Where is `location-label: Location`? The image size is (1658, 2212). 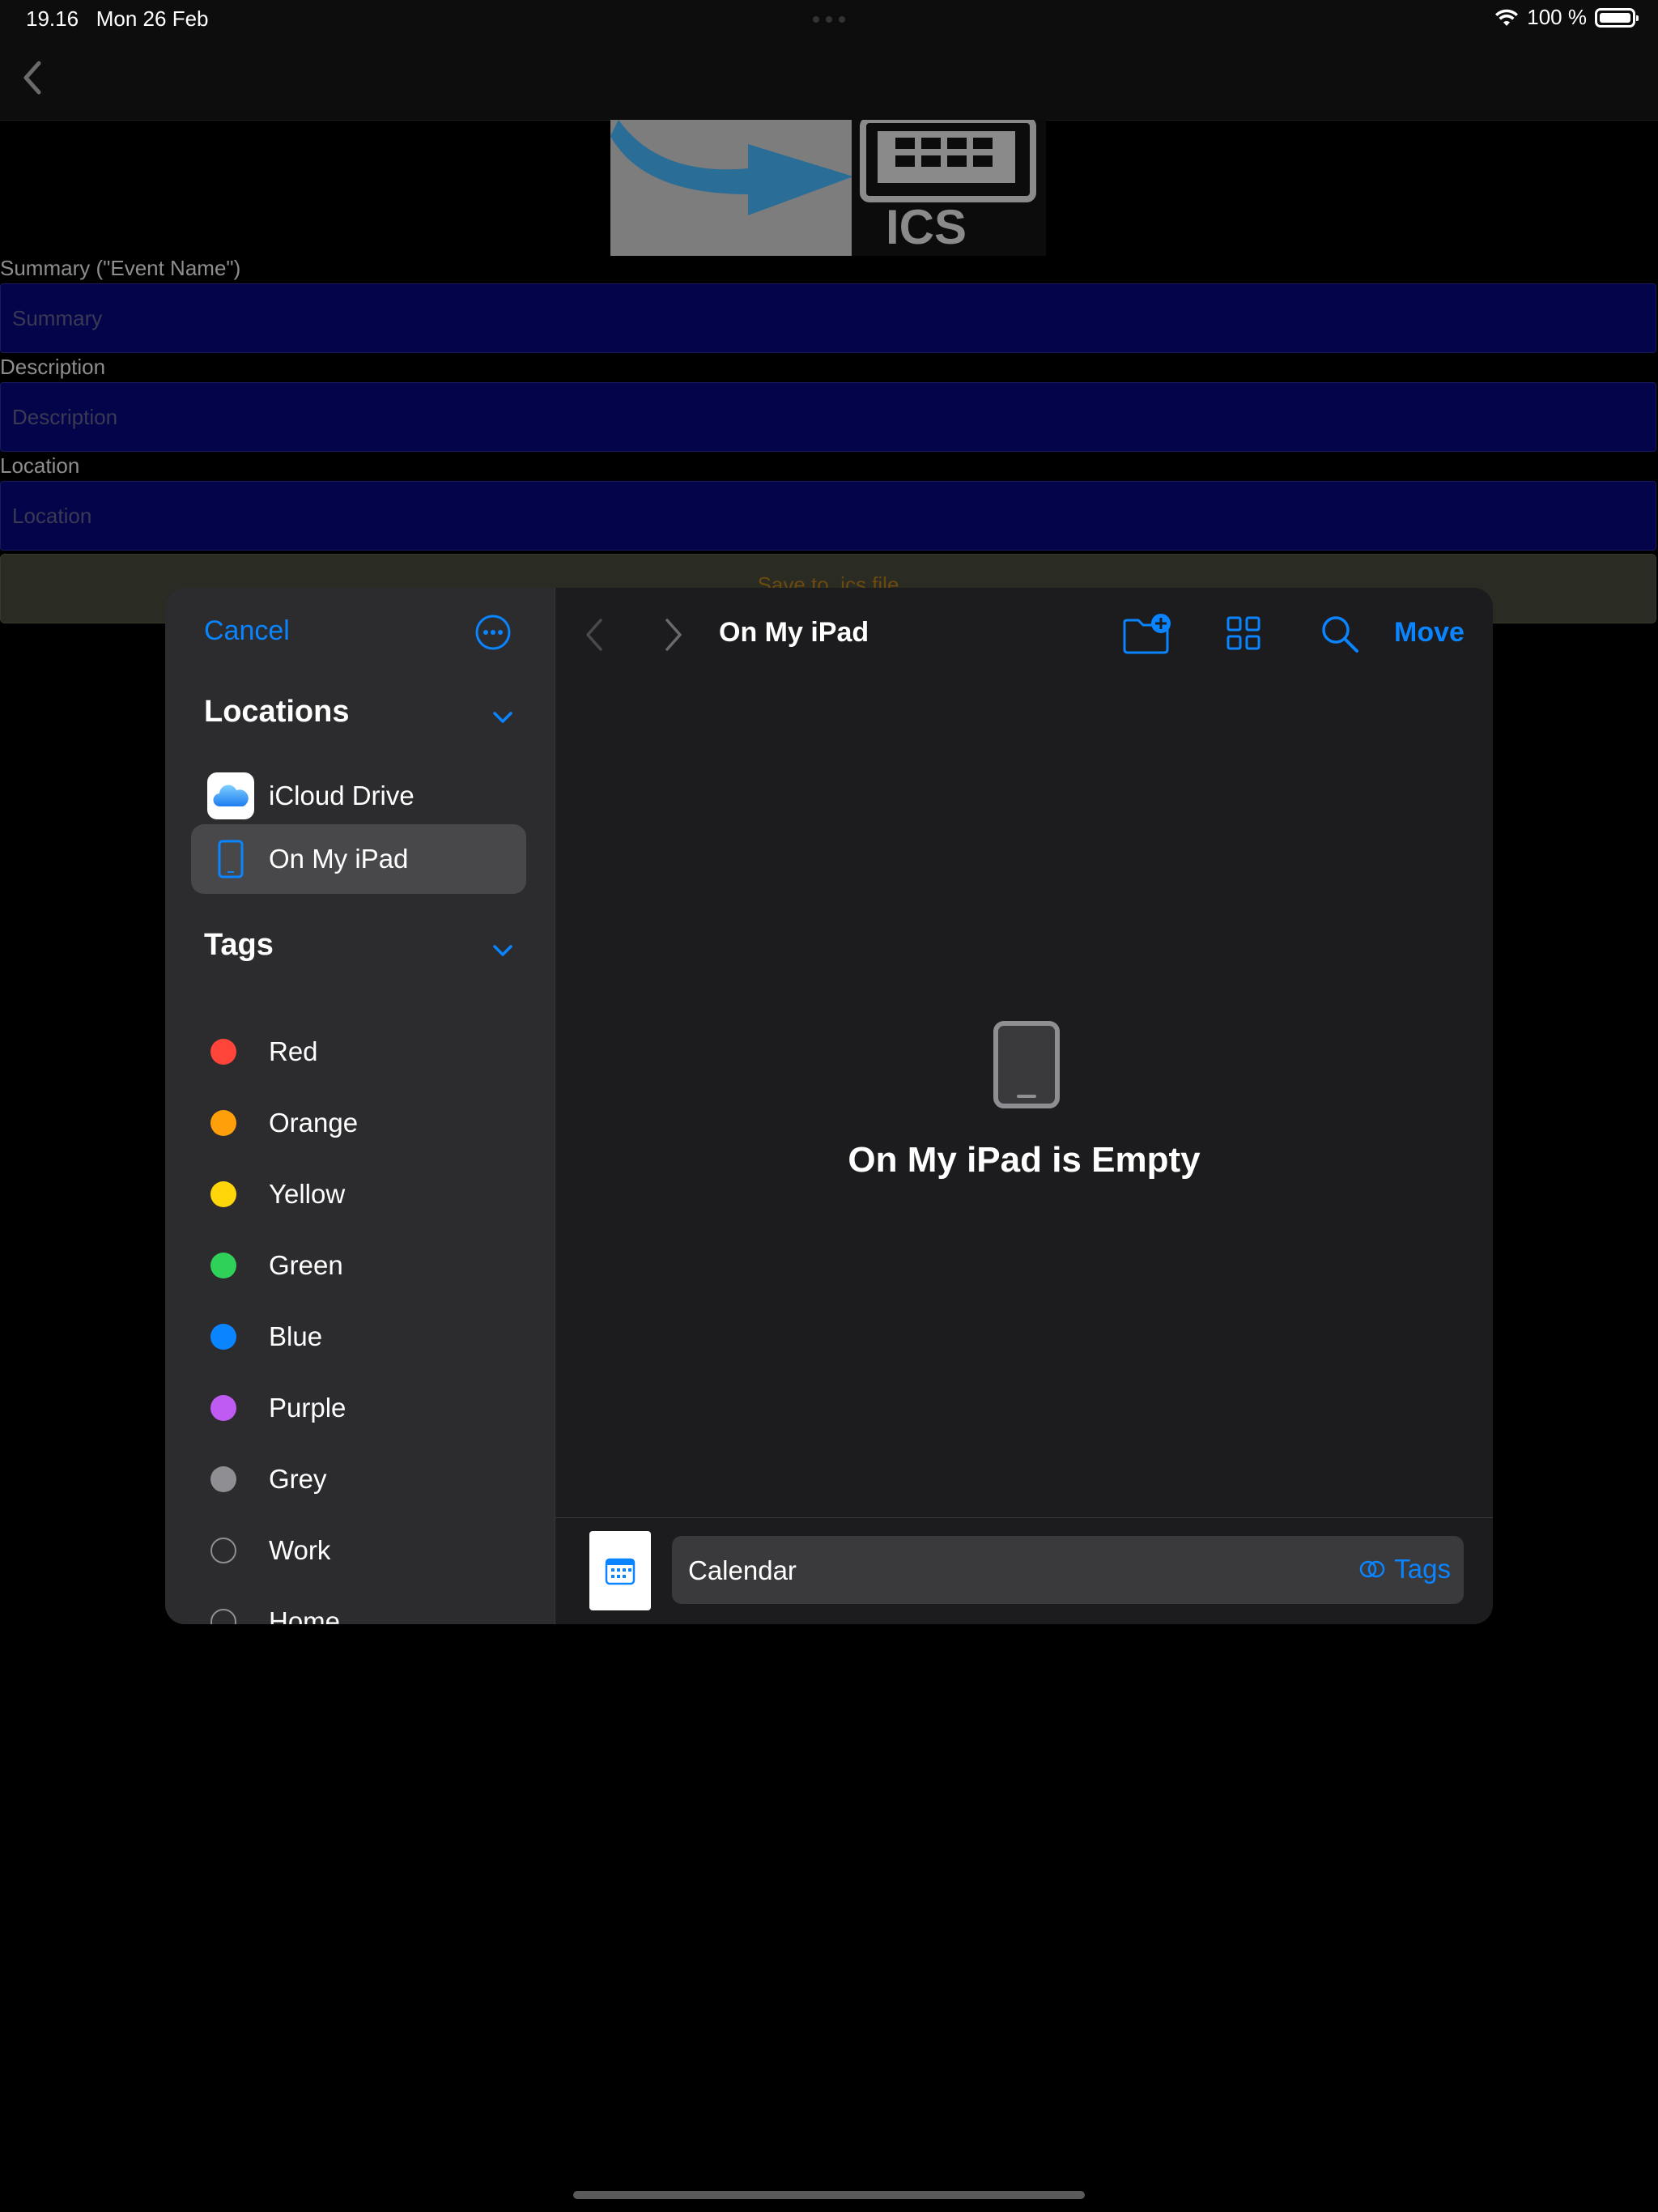
location-label: Location is located at coordinates (40, 466).